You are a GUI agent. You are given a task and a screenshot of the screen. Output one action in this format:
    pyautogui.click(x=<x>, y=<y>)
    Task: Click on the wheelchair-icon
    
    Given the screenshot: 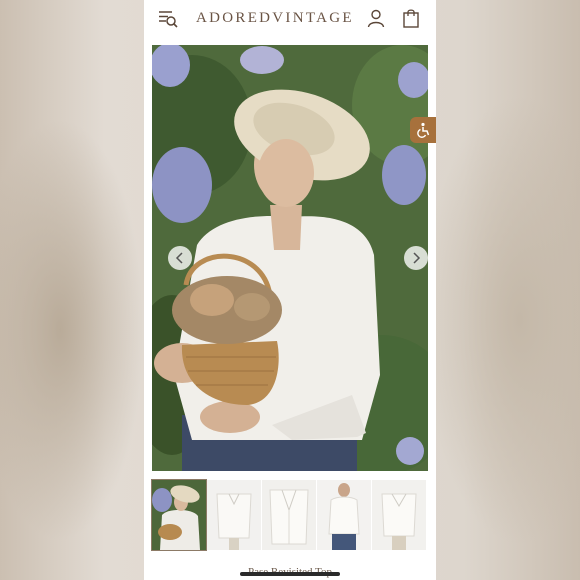 What is the action you would take?
    pyautogui.click(x=423, y=130)
    